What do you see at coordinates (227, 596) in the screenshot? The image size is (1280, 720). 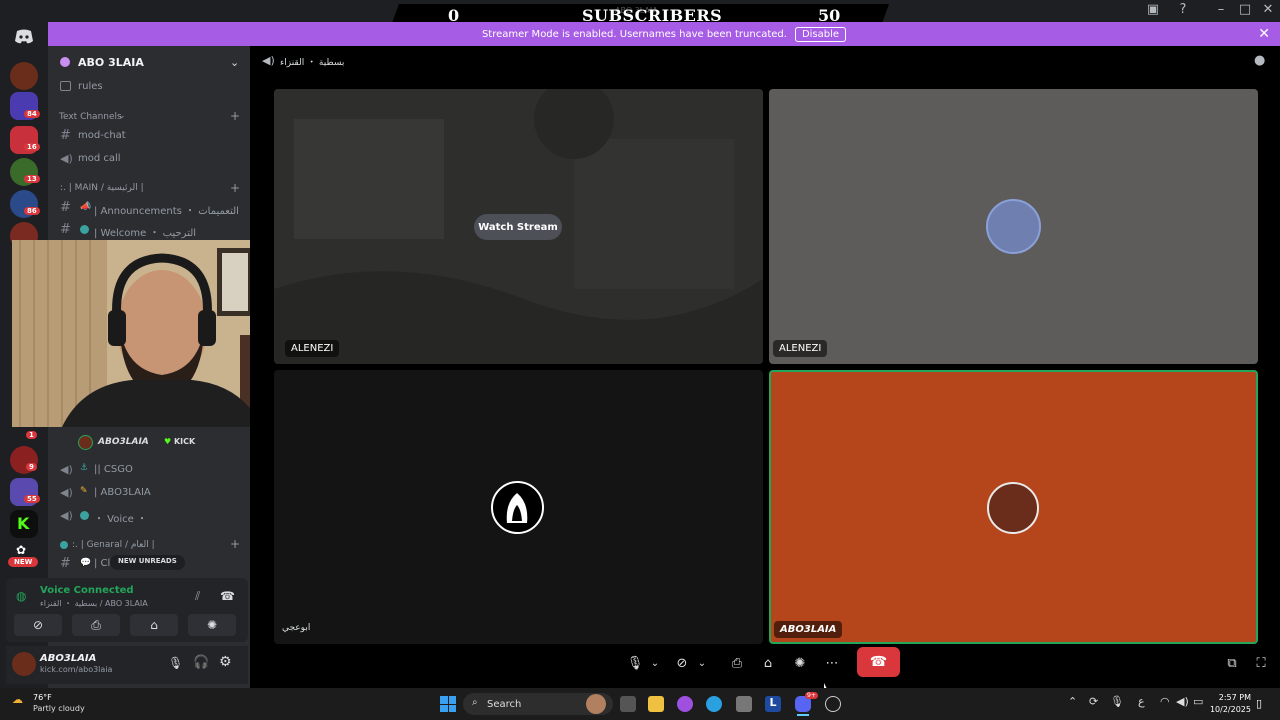 I see `disconnect-icon: ☎` at bounding box center [227, 596].